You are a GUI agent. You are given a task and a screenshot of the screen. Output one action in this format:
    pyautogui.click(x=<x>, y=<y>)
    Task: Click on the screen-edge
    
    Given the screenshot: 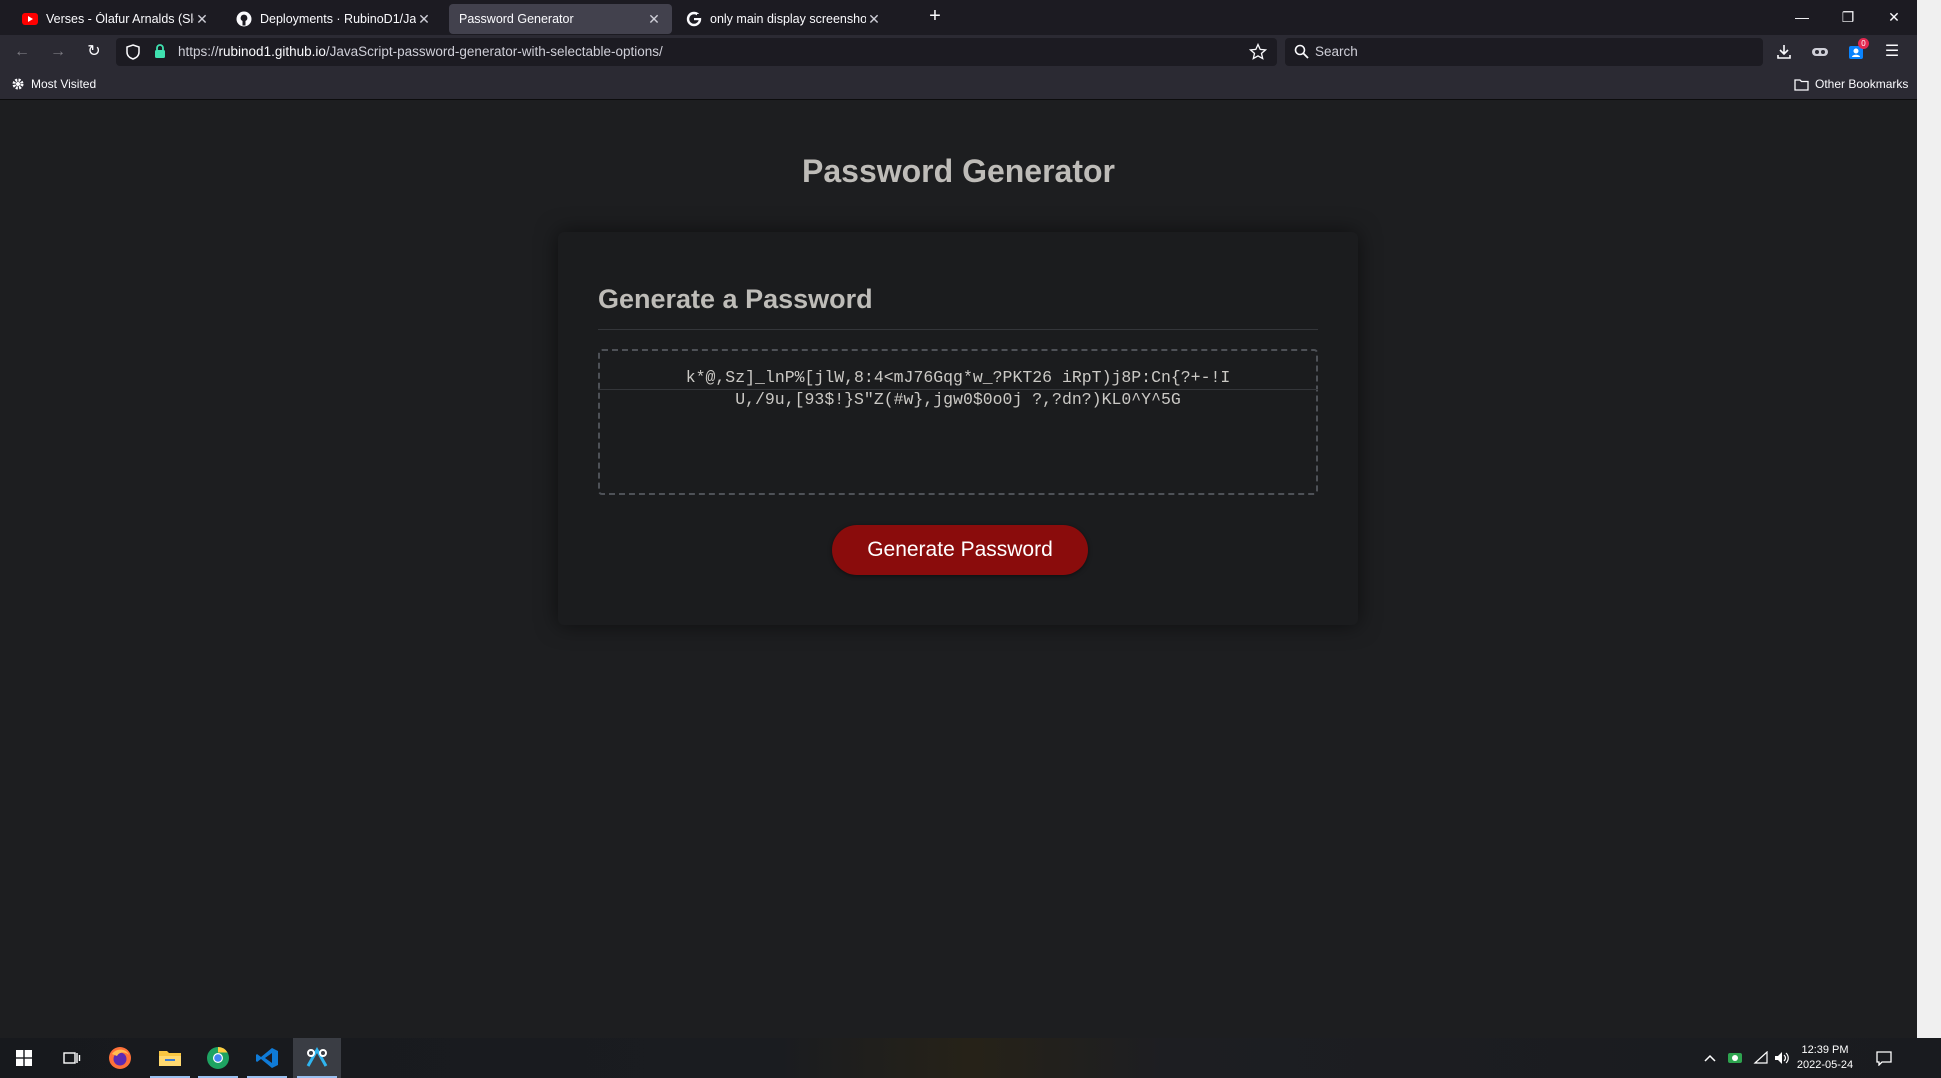 What is the action you would take?
    pyautogui.click(x=1929, y=519)
    